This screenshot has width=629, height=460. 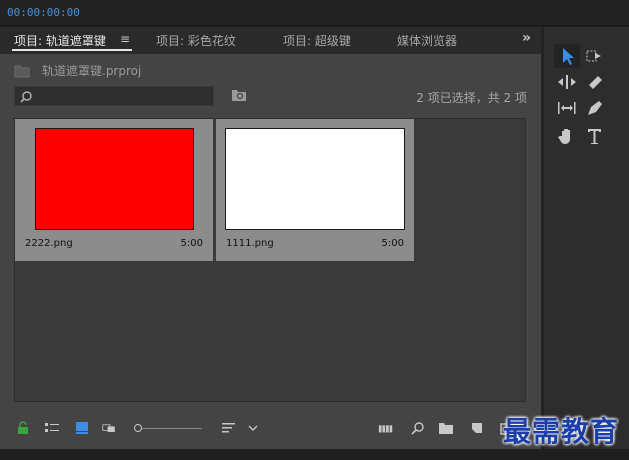 What do you see at coordinates (526, 38) in the screenshot?
I see `tabs-overflow-icon: »` at bounding box center [526, 38].